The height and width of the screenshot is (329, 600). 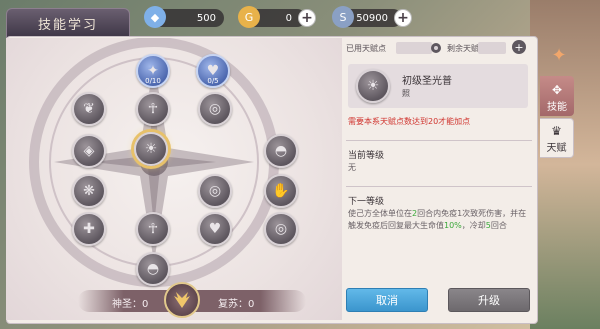 I want to click on tab-talent: ♛ 天赋, so click(x=557, y=138).